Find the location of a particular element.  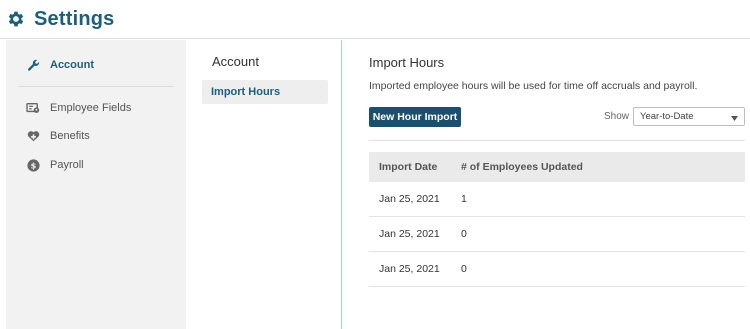

date-range-value: Year-to-Date is located at coordinates (667, 116).